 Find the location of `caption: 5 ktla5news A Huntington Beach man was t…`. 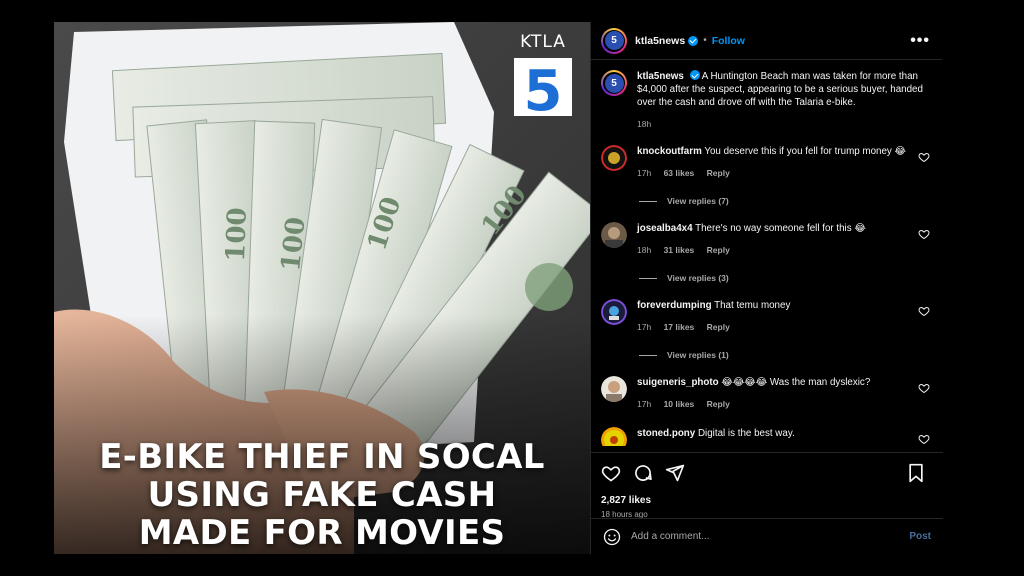

caption: 5 ktla5news A Huntington Beach man was t… is located at coordinates (765, 100).